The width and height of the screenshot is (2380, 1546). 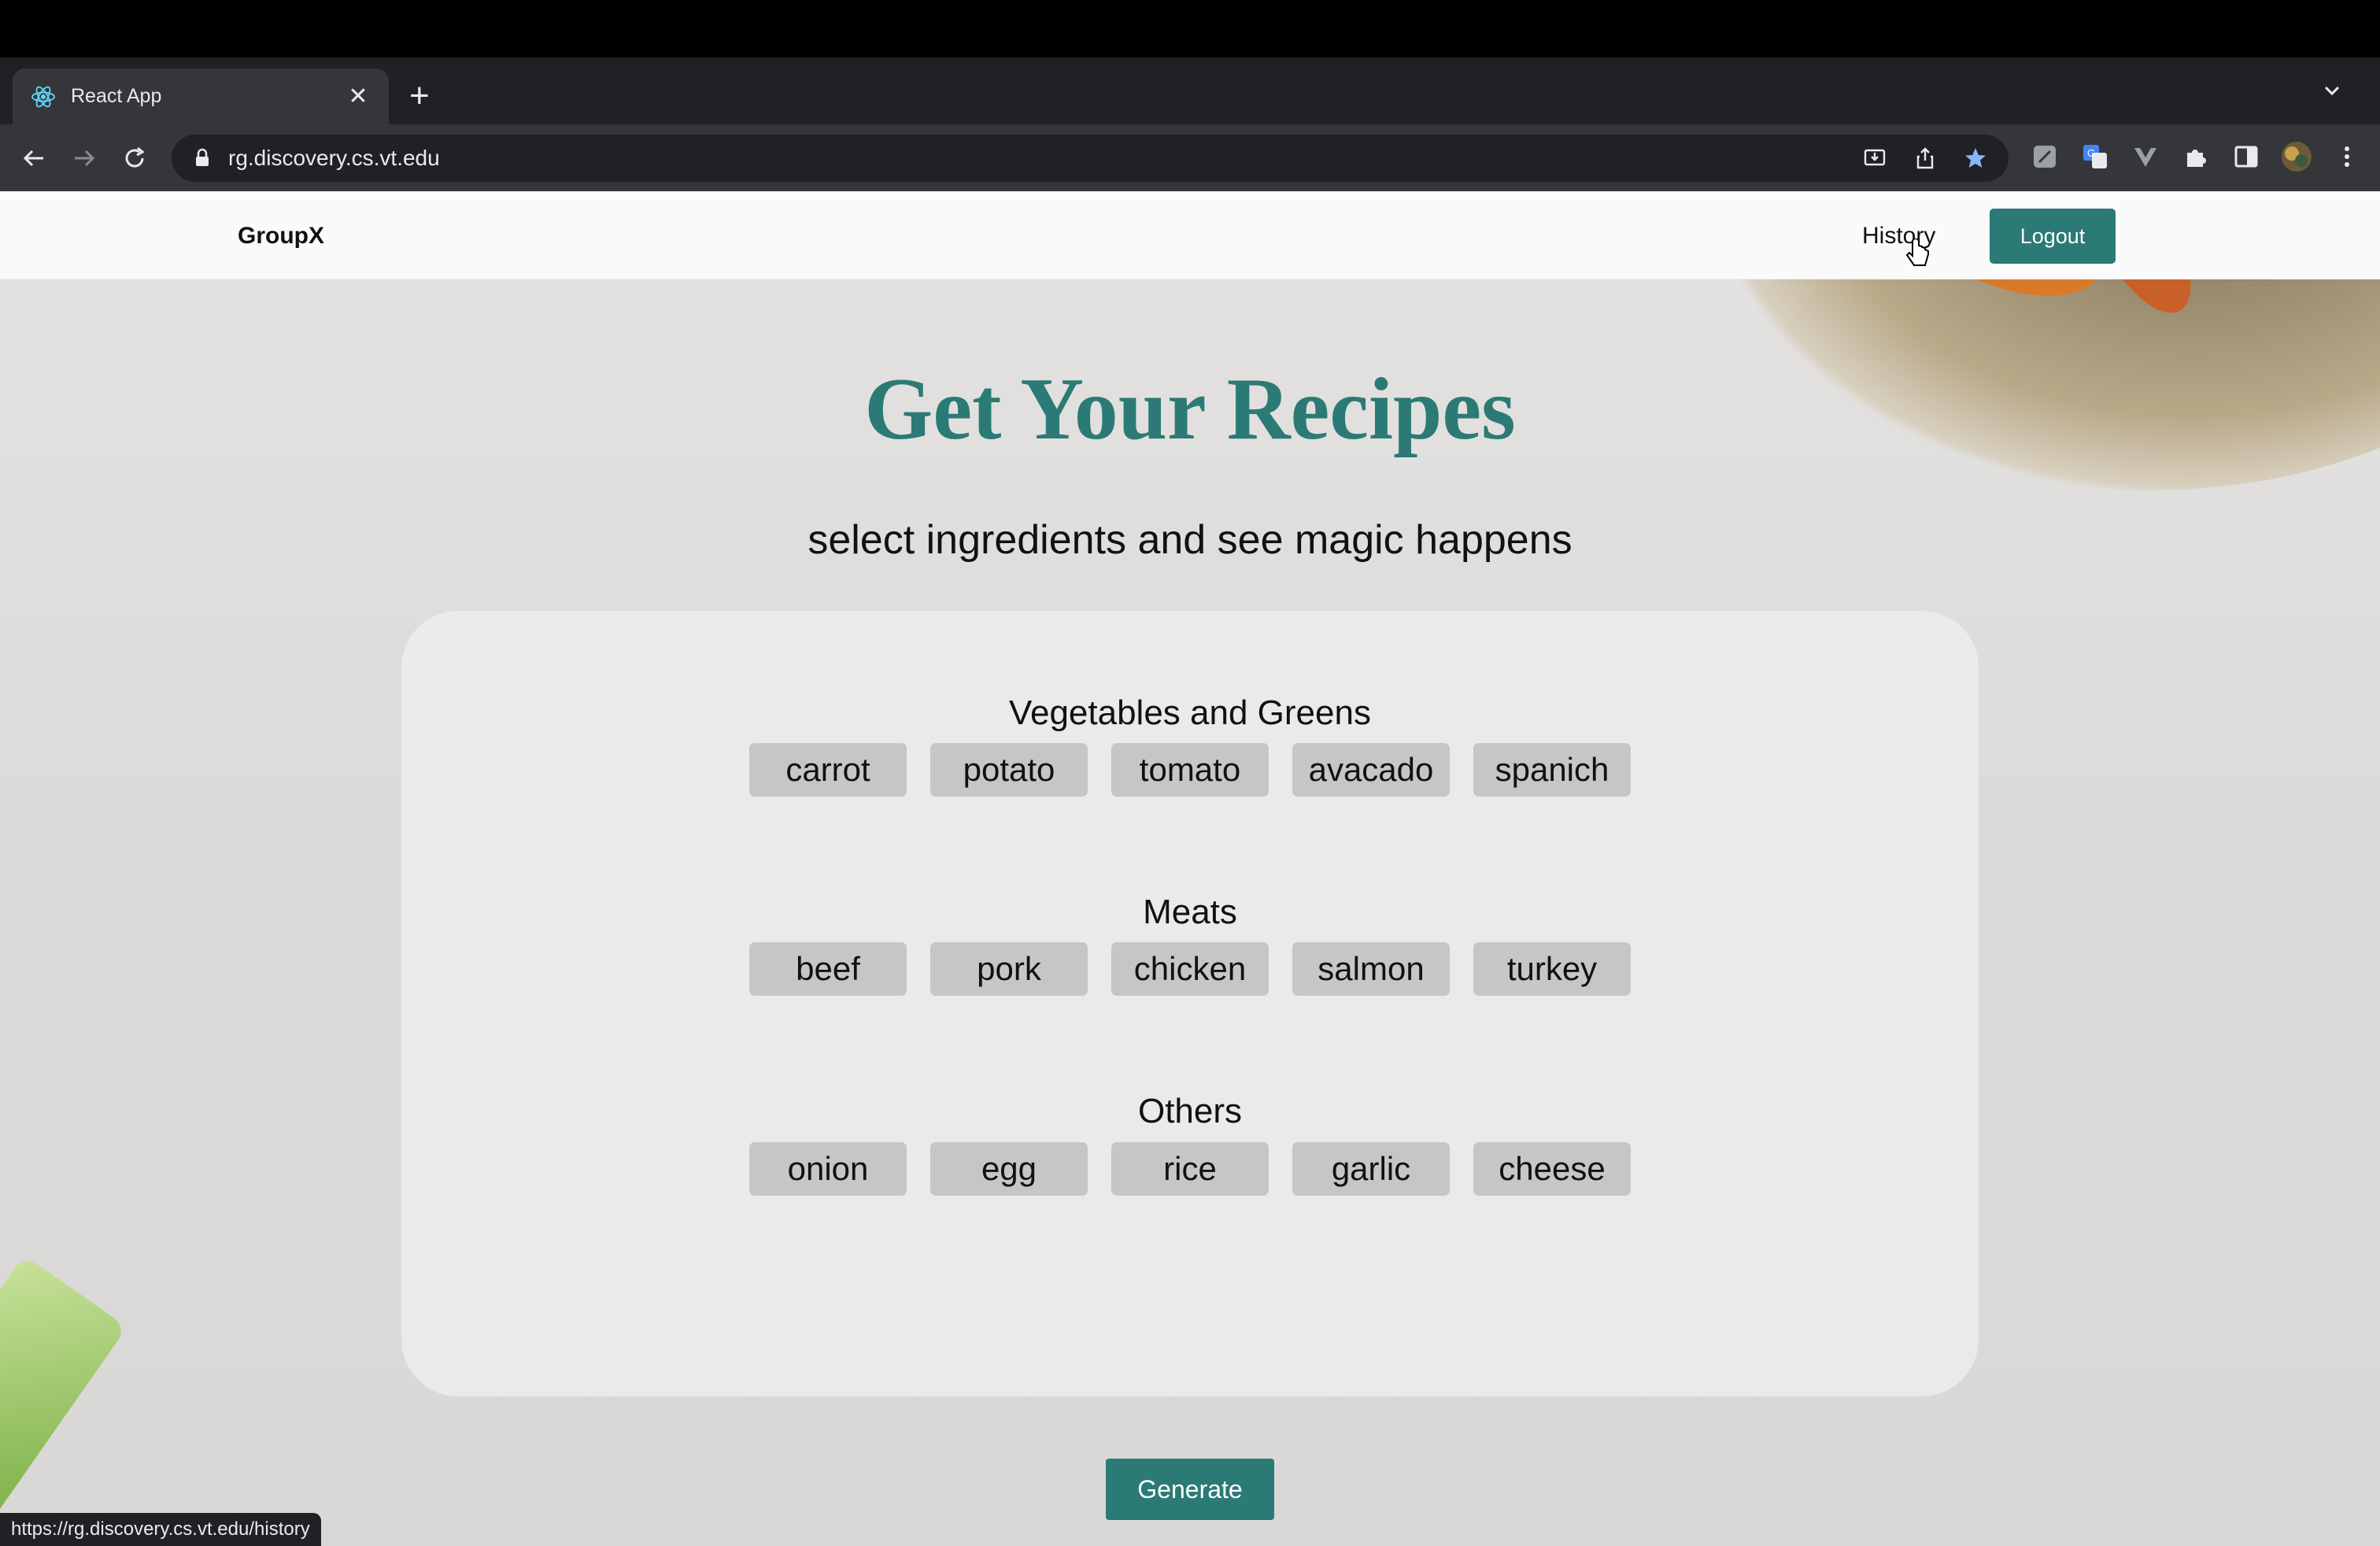 What do you see at coordinates (1975, 158) in the screenshot?
I see `bookmark-star-icon` at bounding box center [1975, 158].